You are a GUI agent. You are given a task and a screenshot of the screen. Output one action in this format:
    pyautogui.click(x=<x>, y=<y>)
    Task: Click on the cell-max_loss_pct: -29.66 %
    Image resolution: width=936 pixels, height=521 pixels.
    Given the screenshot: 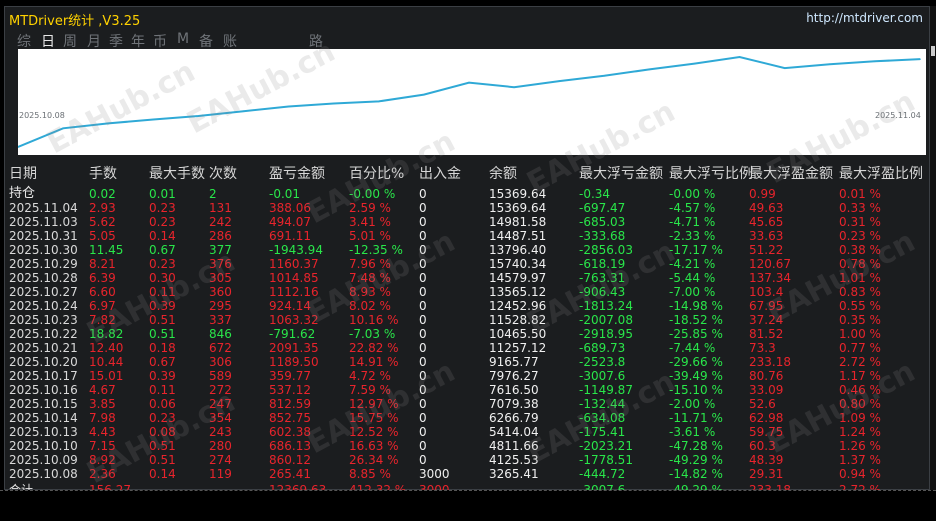 What is the action you would take?
    pyautogui.click(x=696, y=362)
    